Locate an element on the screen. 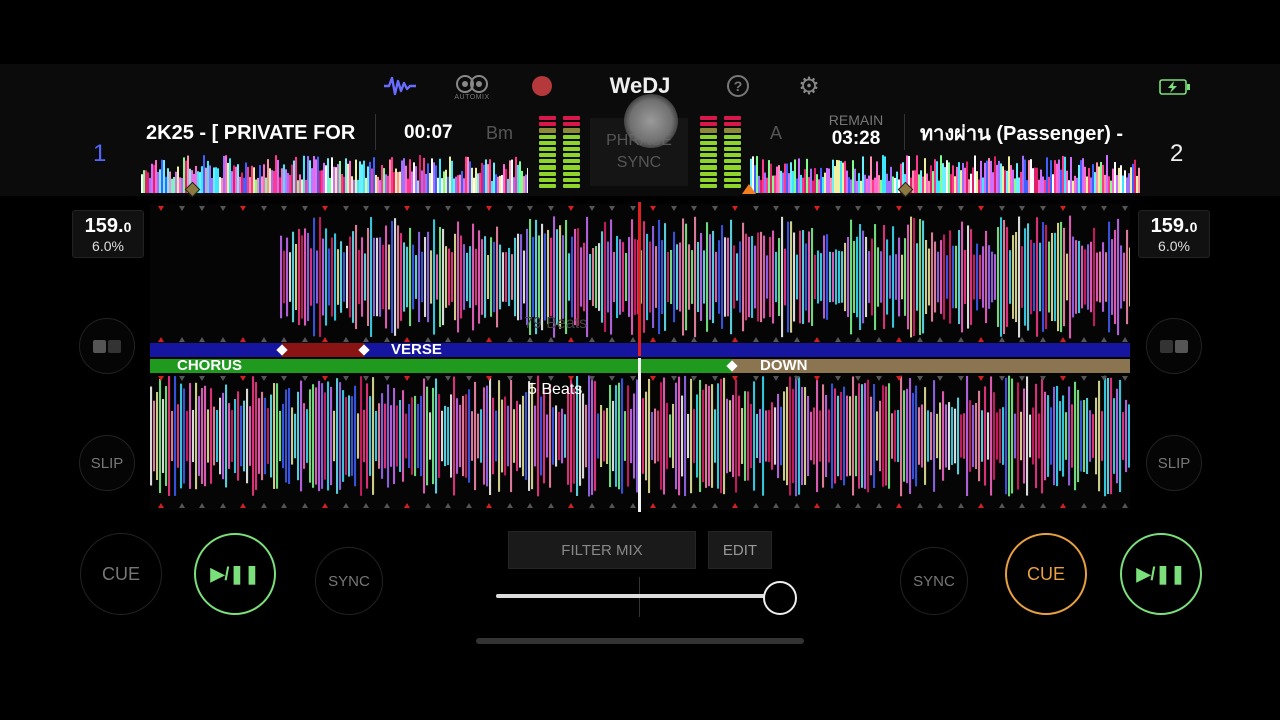 The width and height of the screenshot is (1280, 720). deck1-cue-button: CUE is located at coordinates (121, 574).